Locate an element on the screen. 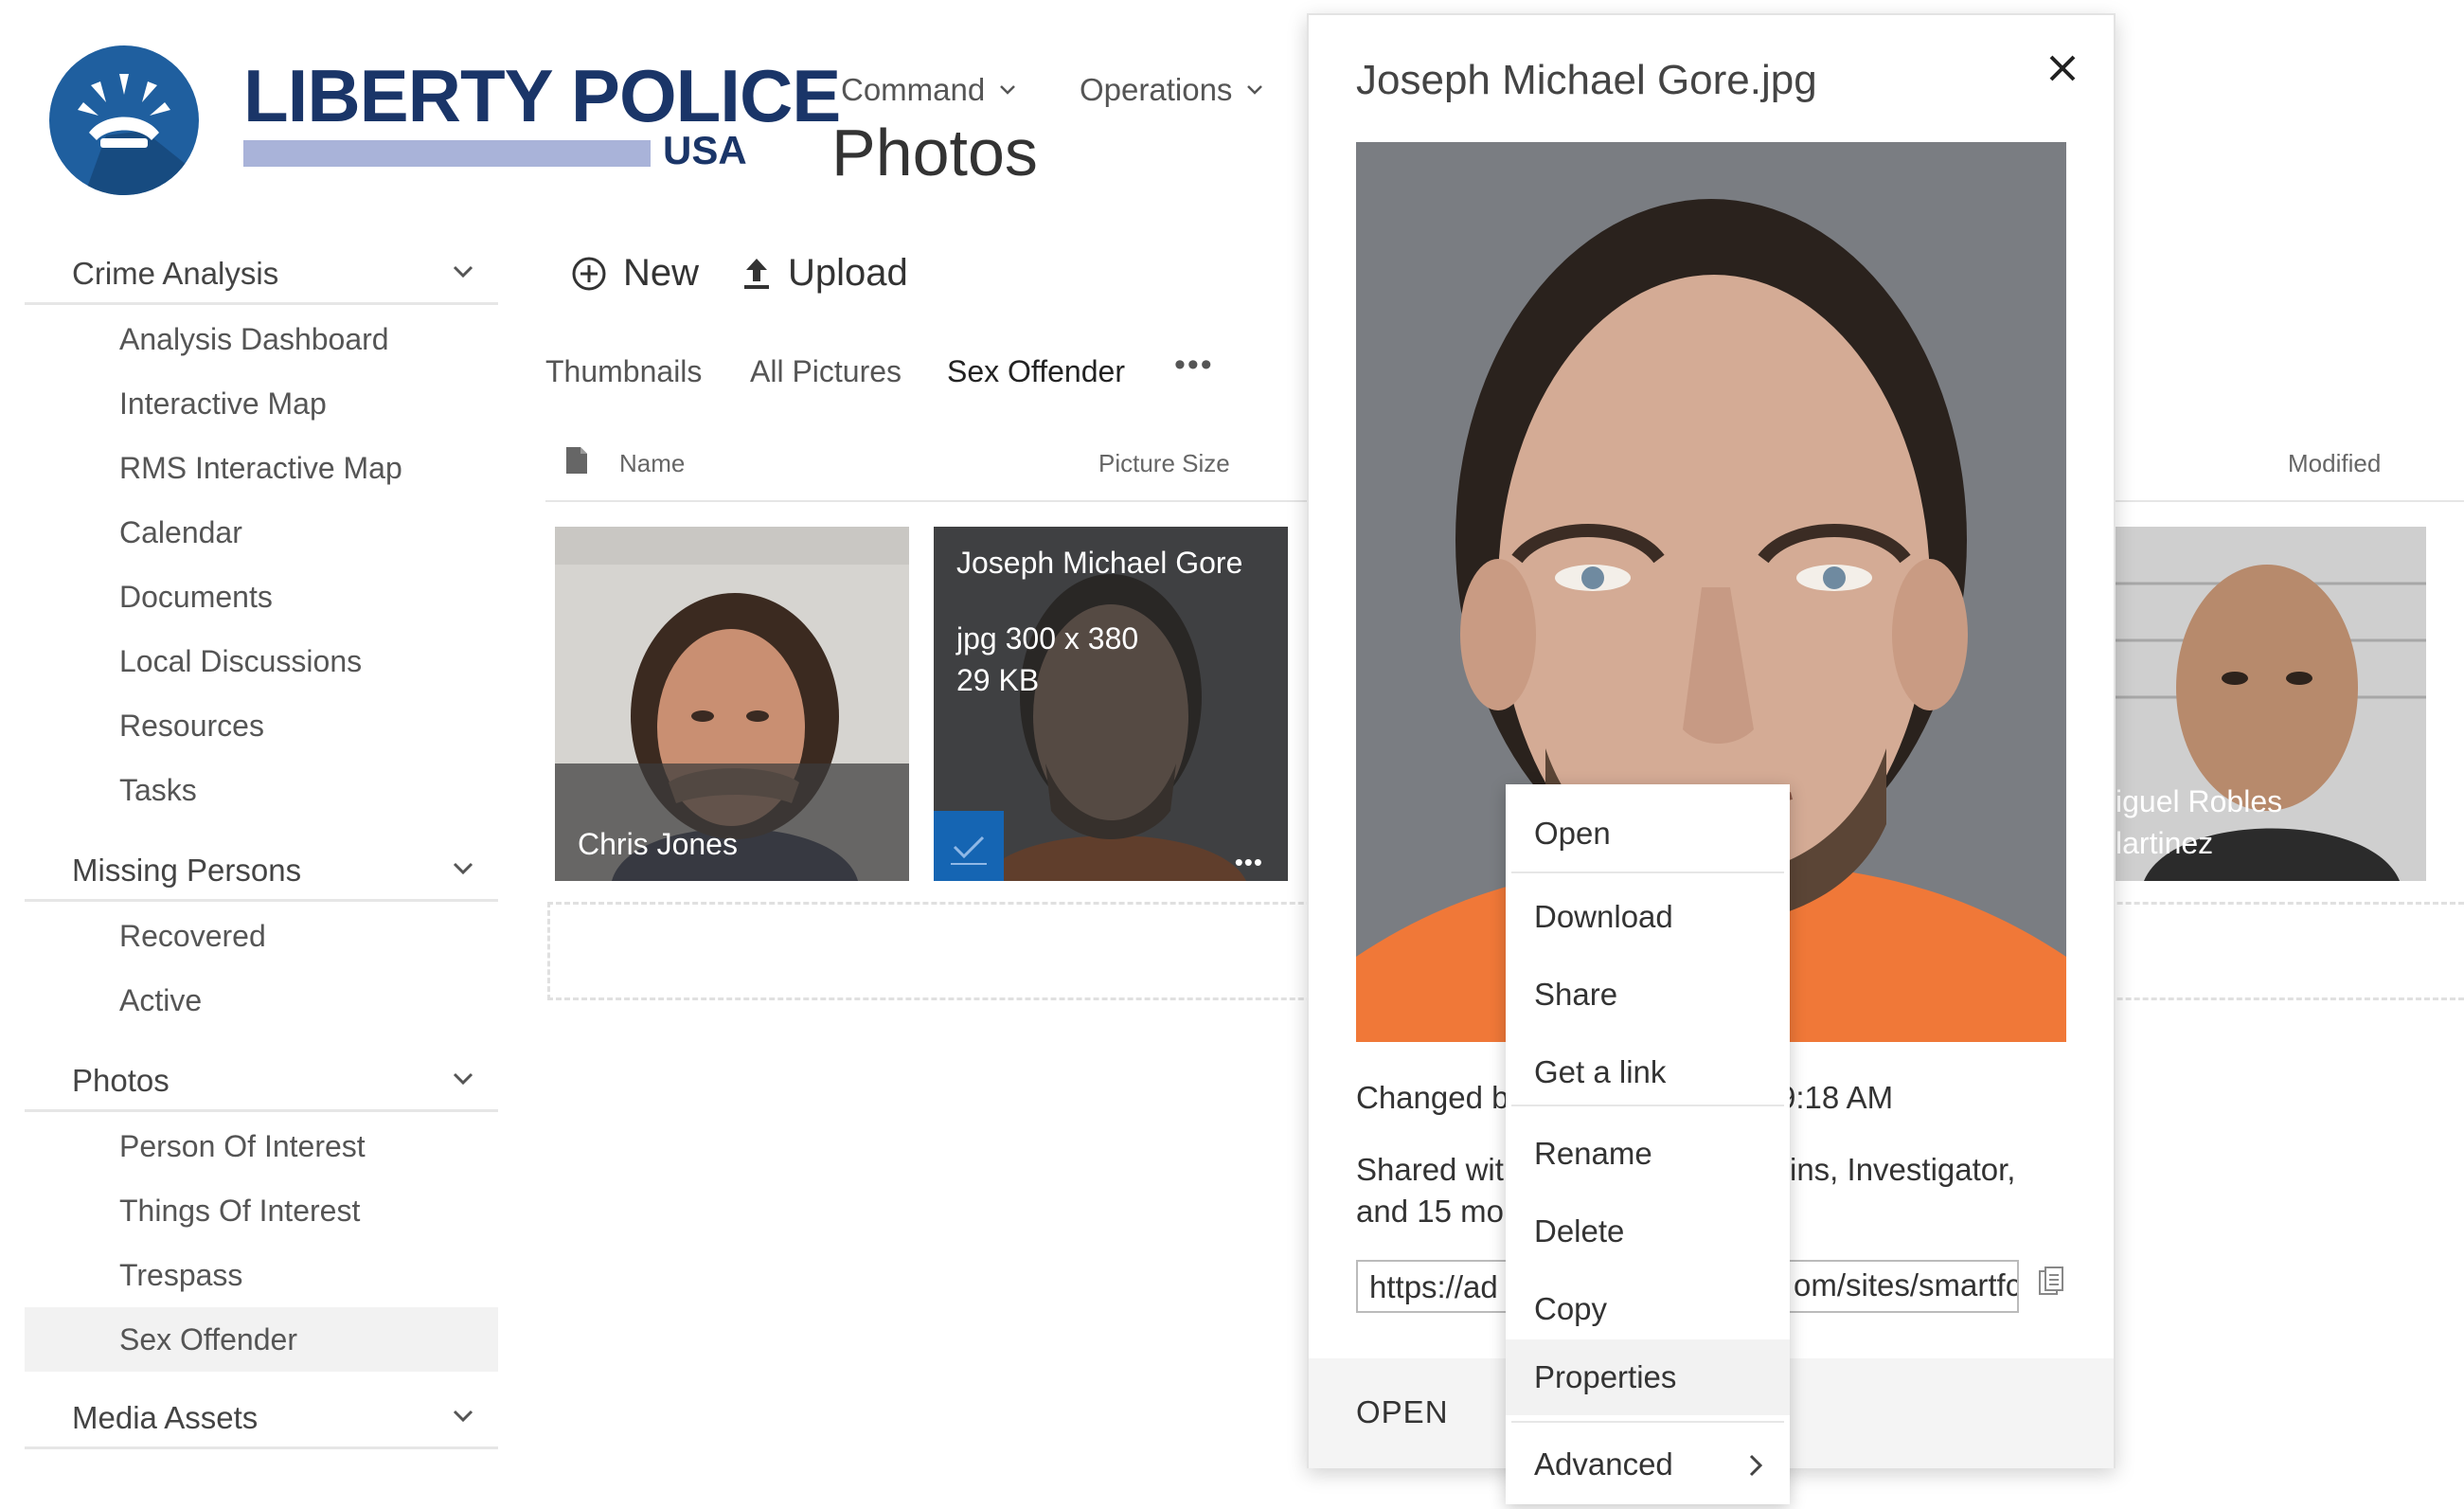 The height and width of the screenshot is (1509, 2464). menu-item-get-a-link: Get a link is located at coordinates (1648, 1072).